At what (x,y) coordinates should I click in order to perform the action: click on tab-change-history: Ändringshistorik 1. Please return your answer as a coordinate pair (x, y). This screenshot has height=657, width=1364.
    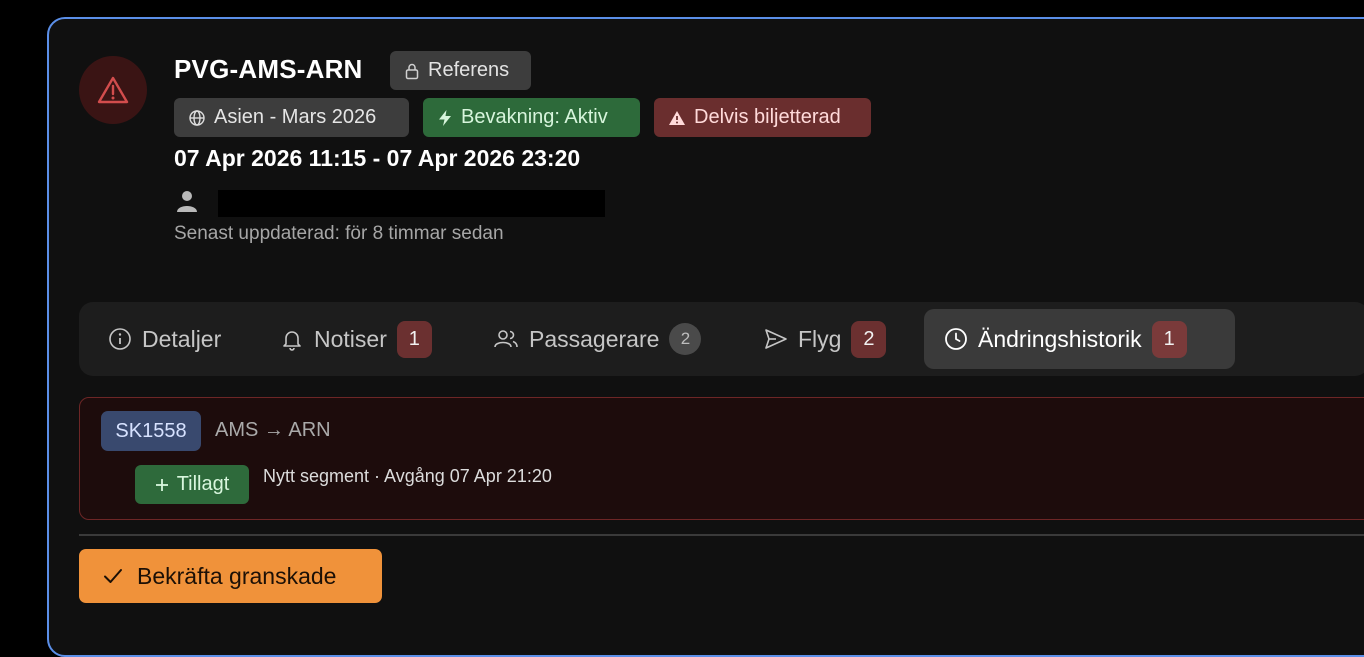
    Looking at the image, I should click on (1079, 339).